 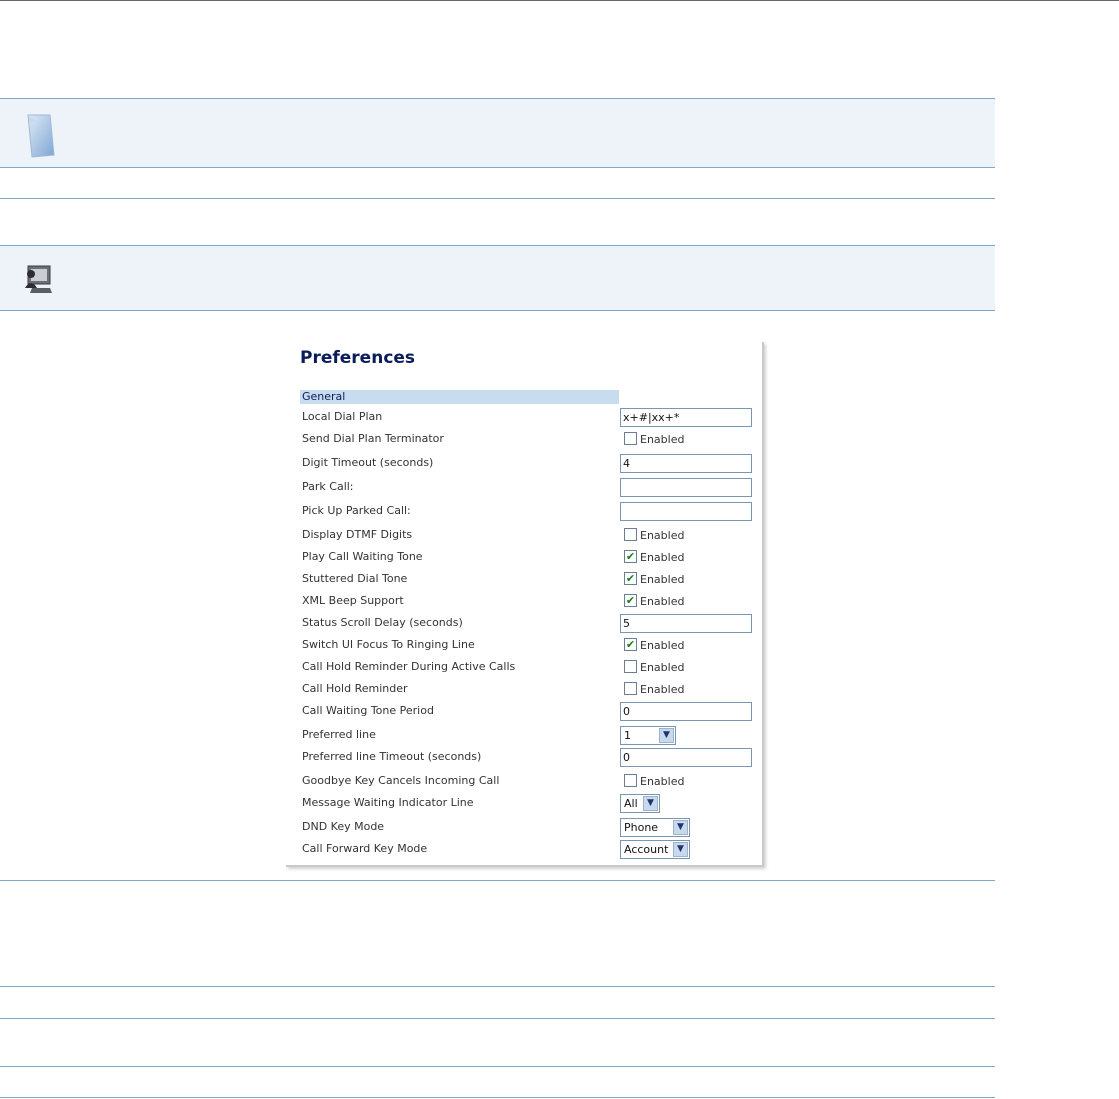 What do you see at coordinates (524, 560) in the screenshot?
I see `setting-row: Play Call Waiting Tone ✔ Enabled` at bounding box center [524, 560].